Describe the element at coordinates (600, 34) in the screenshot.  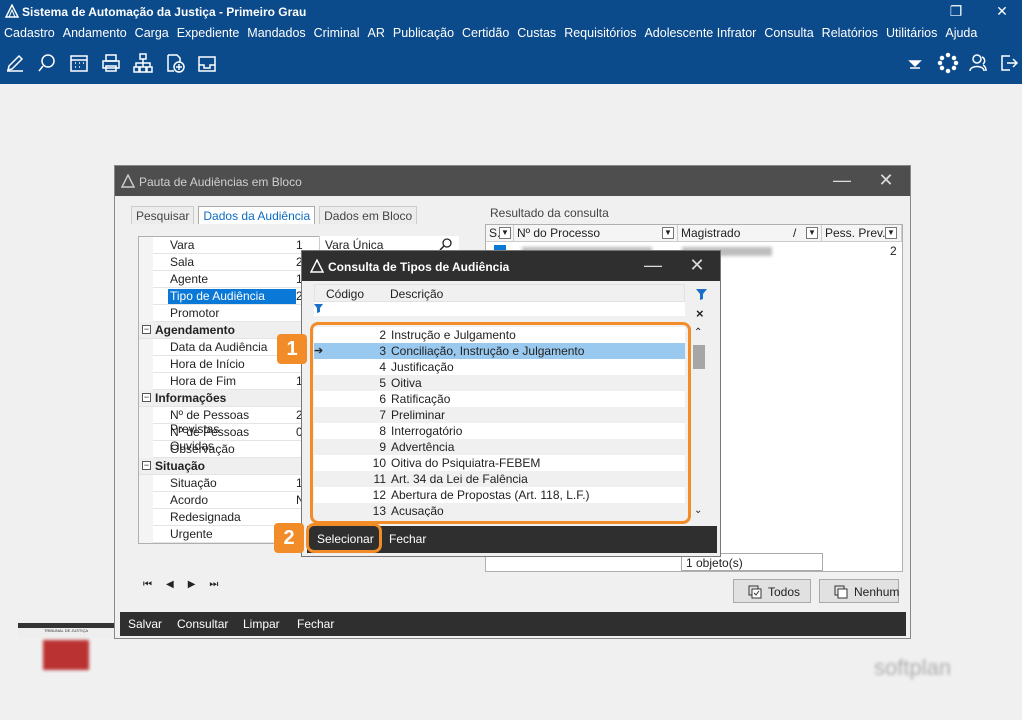
I see `menu-requisitorios: Requisitórios` at that location.